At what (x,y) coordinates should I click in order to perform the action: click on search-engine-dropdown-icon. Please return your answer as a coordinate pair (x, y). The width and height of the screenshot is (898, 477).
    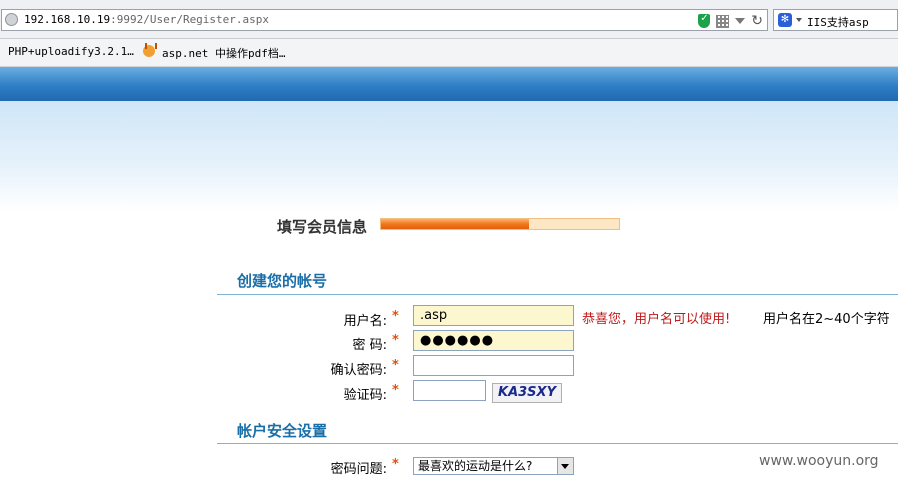
    Looking at the image, I should click on (799, 20).